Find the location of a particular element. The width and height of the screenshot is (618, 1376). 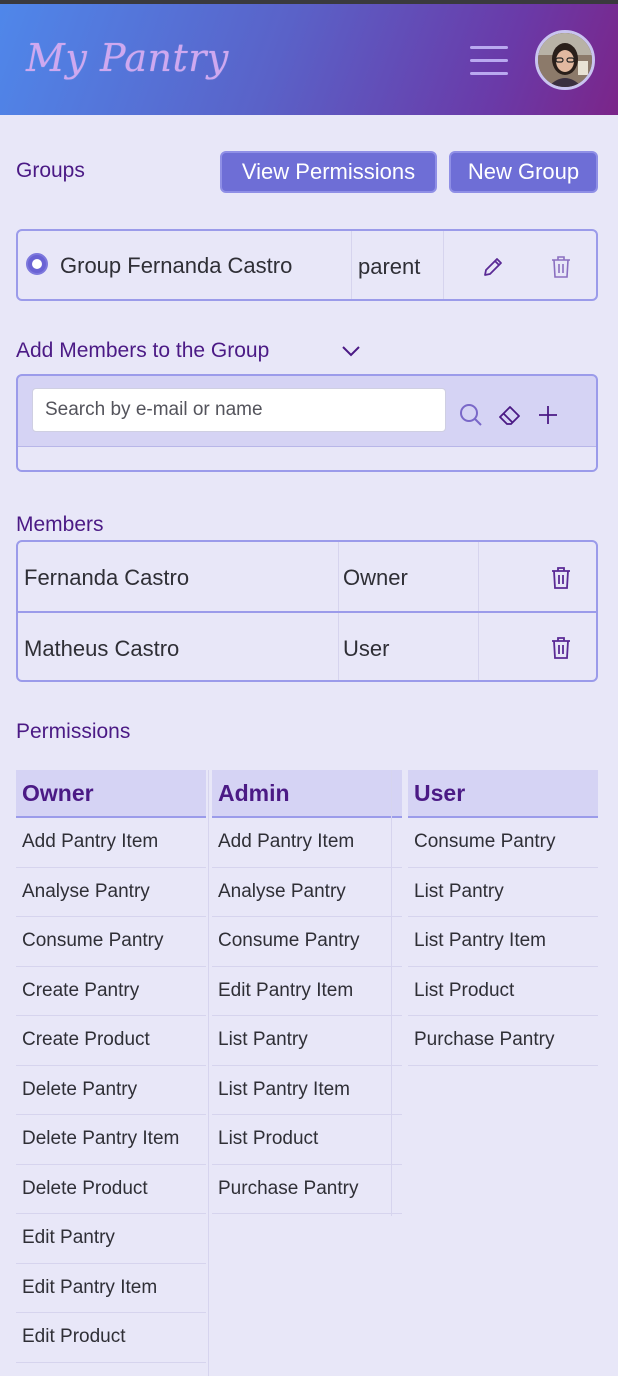

group-row: Group Fernanda Castro parent is located at coordinates (307, 265).